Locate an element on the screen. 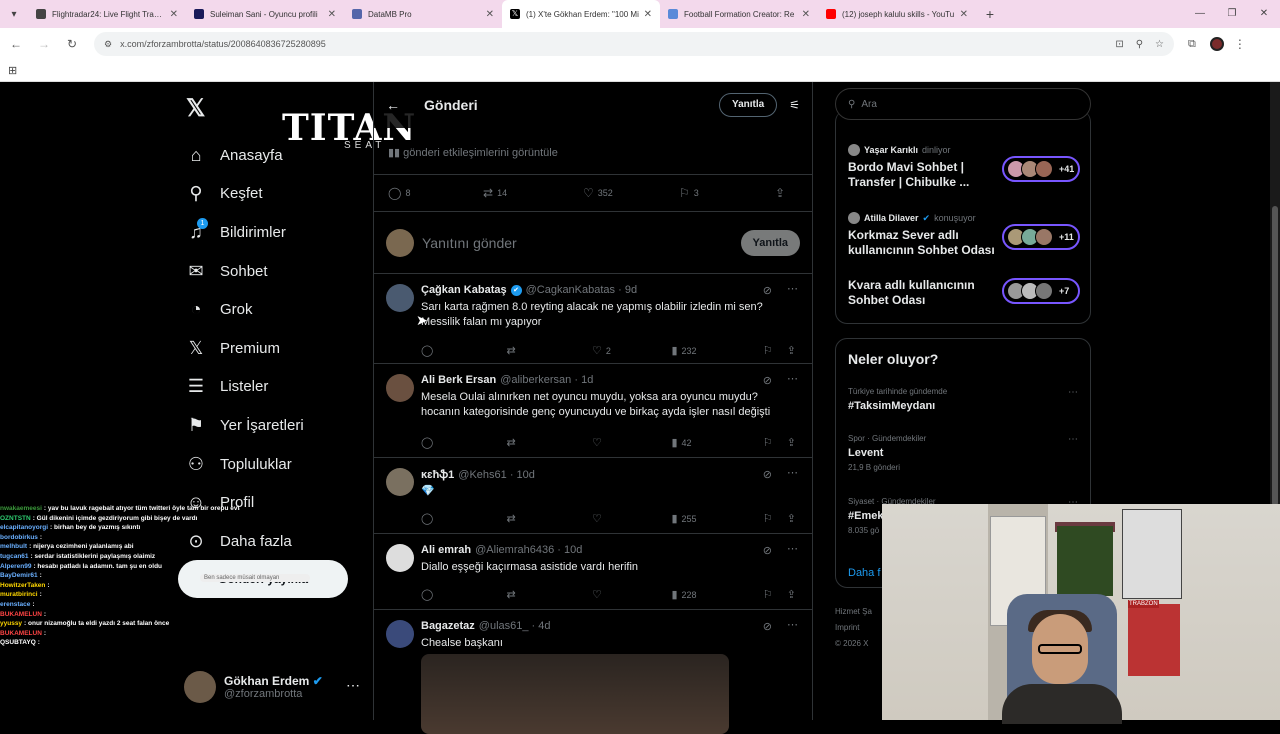  back-icon: ← is located at coordinates (16, 44).